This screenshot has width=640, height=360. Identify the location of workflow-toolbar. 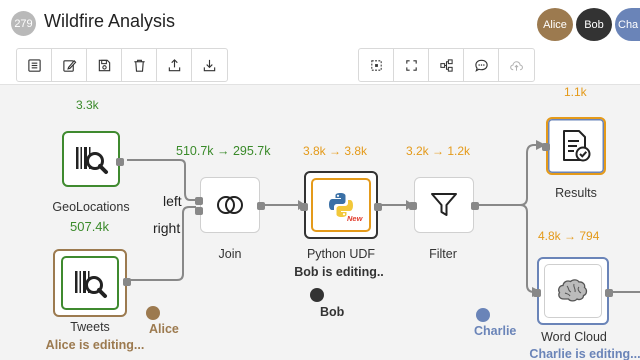
(320, 65).